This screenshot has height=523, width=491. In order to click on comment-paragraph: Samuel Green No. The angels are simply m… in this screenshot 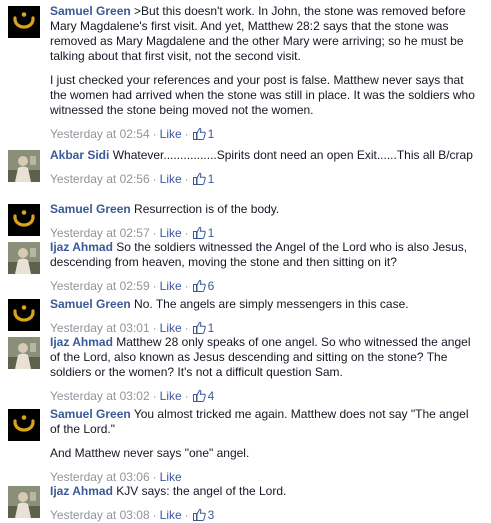, I will do `click(265, 304)`.